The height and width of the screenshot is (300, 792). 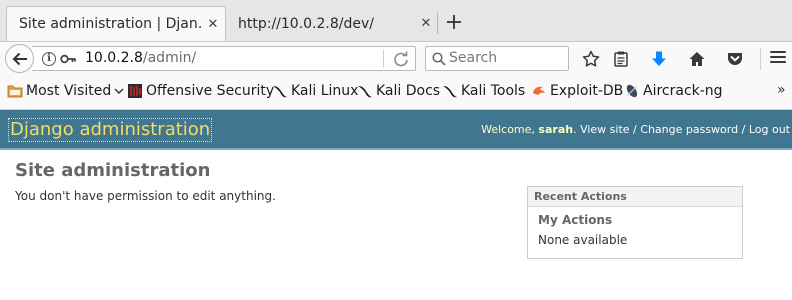 I want to click on tab-title: http://10.0.2.8/dev/, so click(x=306, y=23).